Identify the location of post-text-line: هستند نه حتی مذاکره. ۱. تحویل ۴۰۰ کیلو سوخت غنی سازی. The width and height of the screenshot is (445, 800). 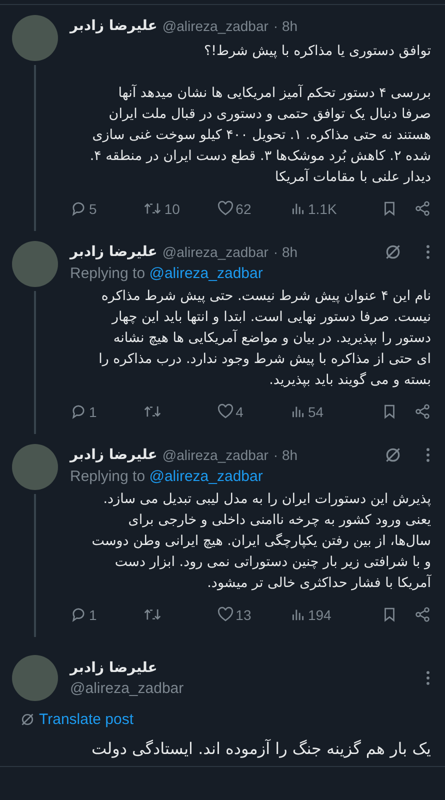
(261, 135).